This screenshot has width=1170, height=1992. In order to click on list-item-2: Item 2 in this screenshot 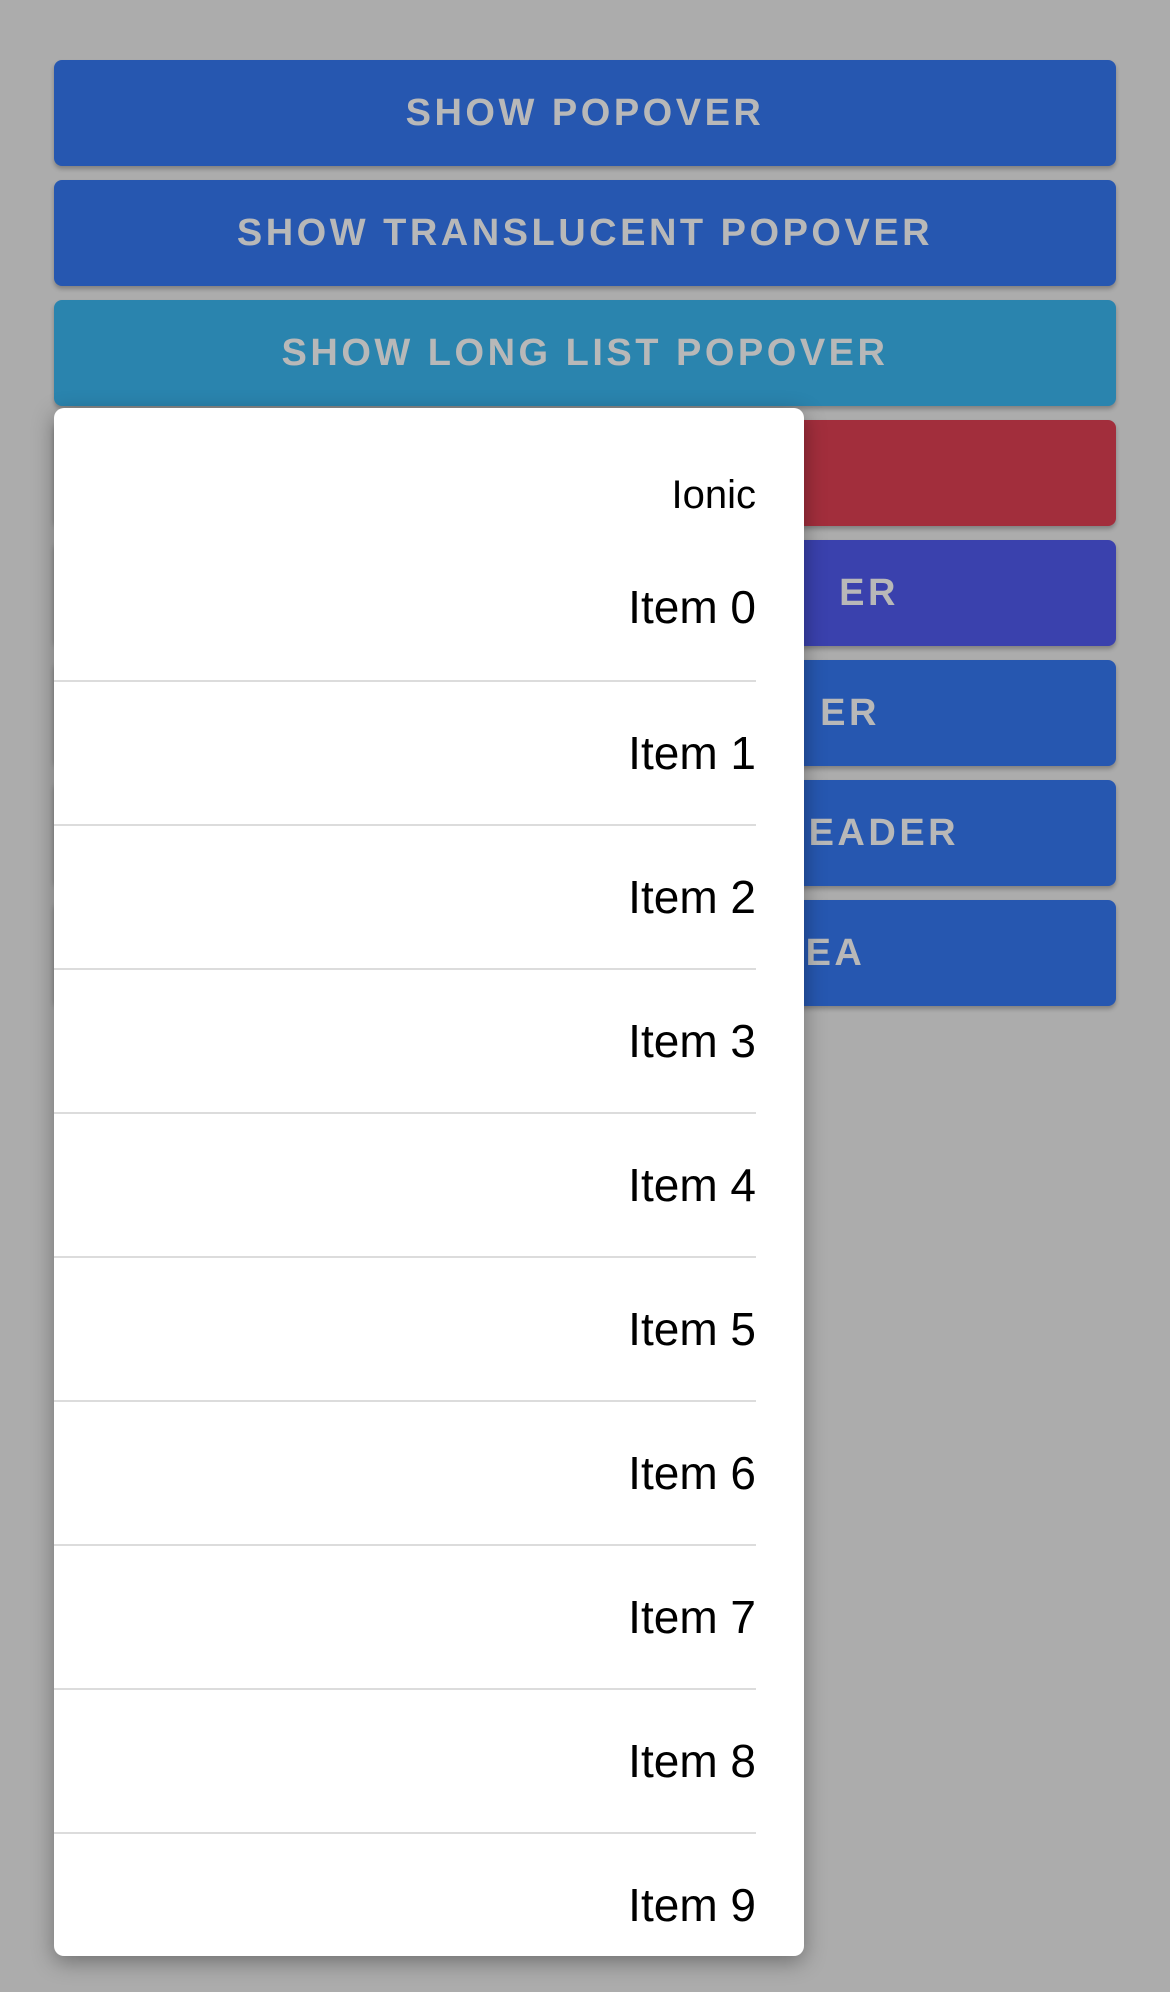, I will do `click(405, 898)`.